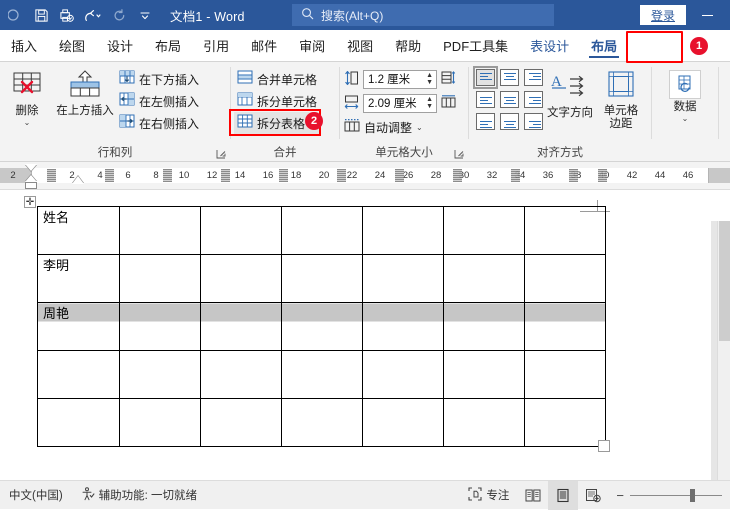 The height and width of the screenshot is (510, 730). I want to click on align-bottom-center-button, so click(509, 121).